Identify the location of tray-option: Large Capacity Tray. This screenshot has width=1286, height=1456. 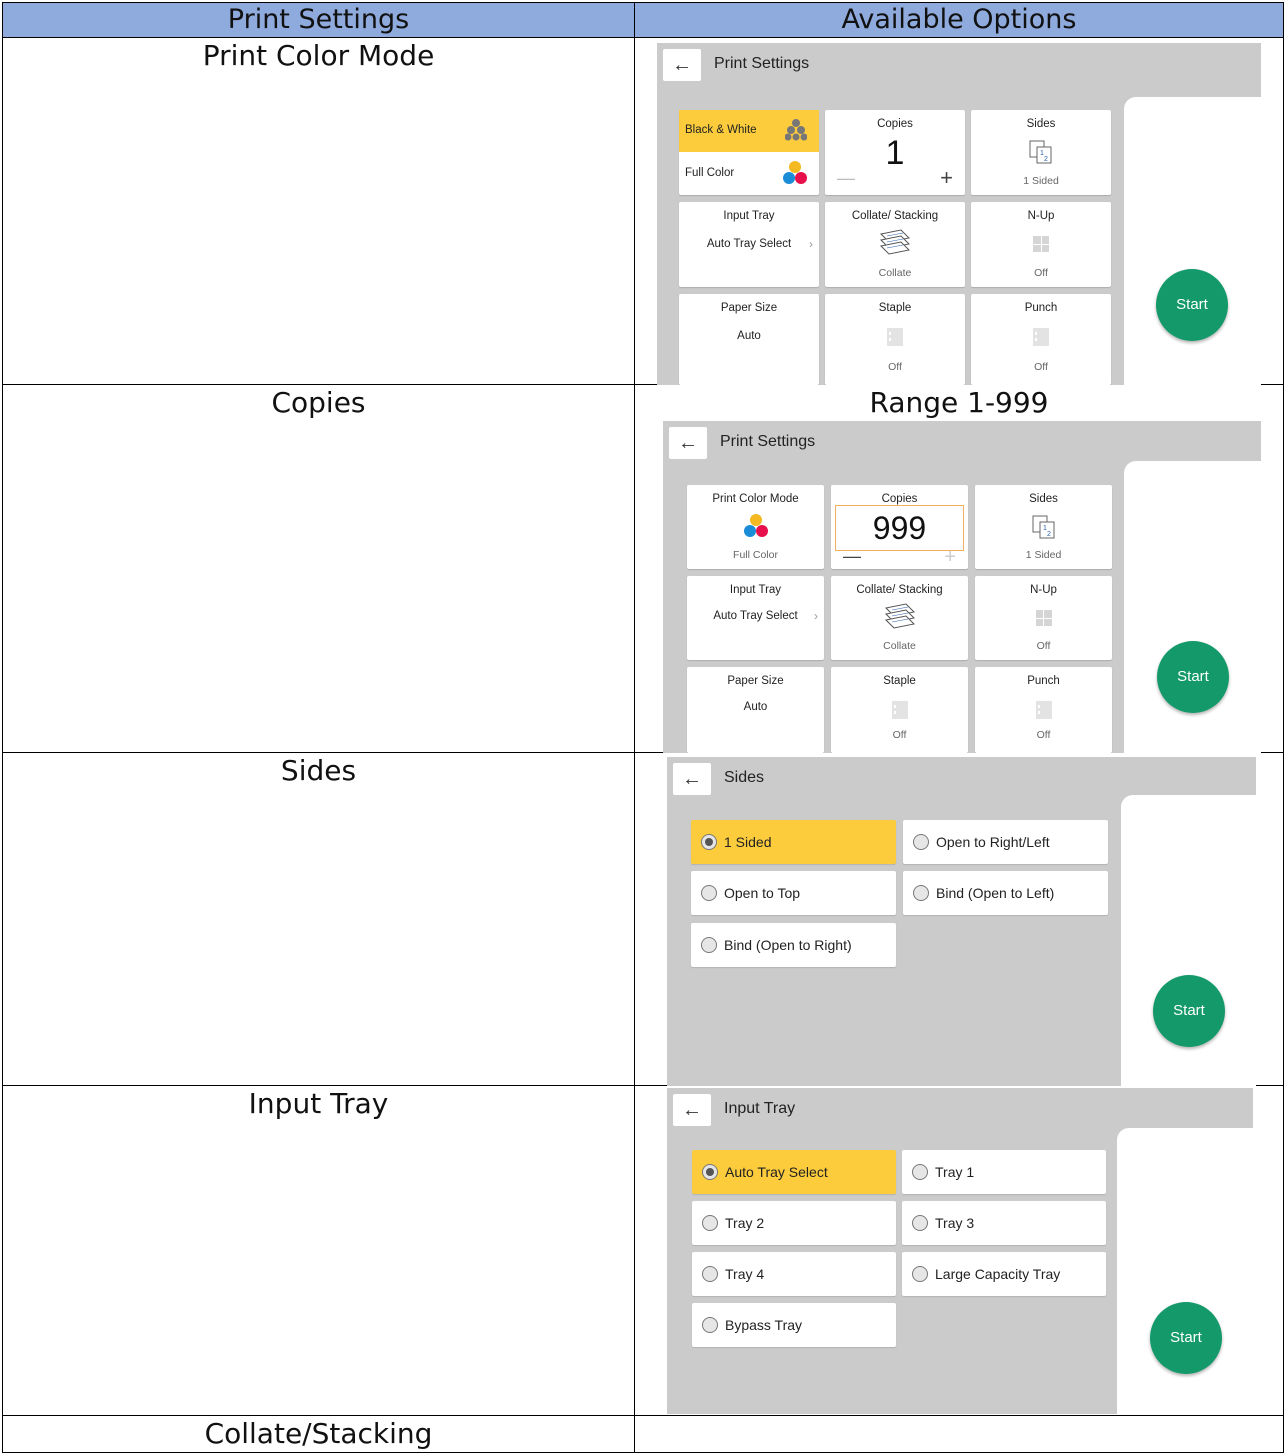
(1004, 1274).